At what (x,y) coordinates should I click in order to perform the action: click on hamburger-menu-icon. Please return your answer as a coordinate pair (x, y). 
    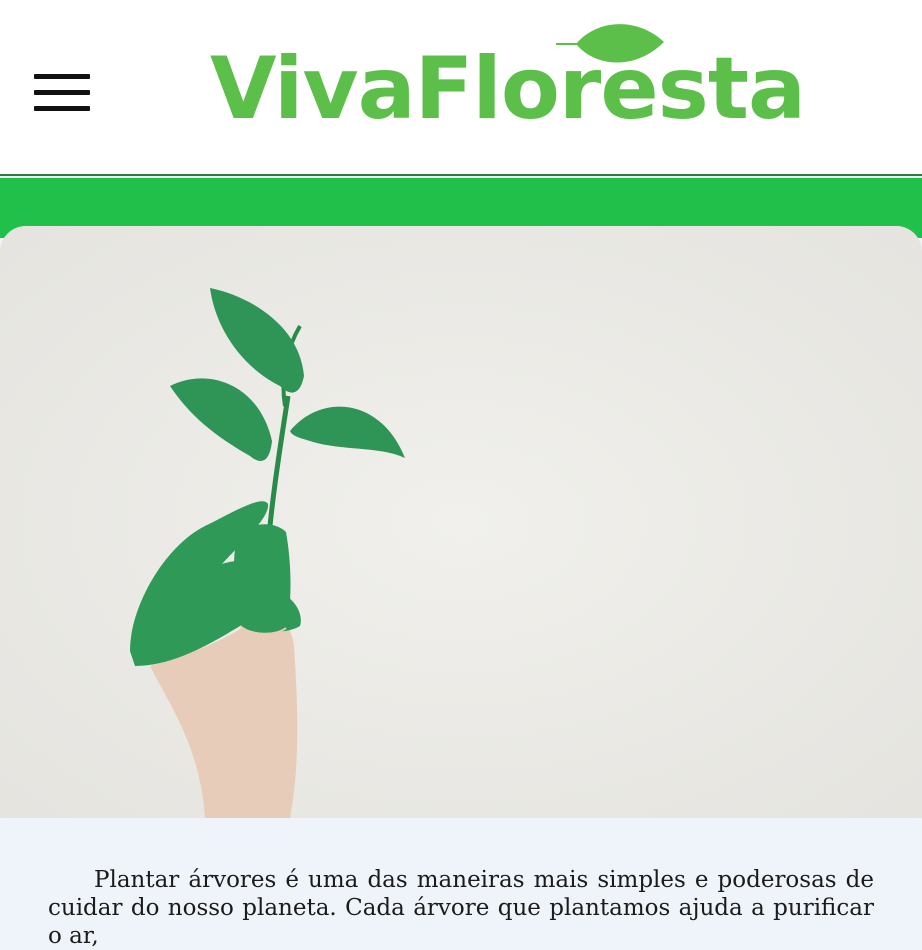
    Looking at the image, I should click on (62, 76).